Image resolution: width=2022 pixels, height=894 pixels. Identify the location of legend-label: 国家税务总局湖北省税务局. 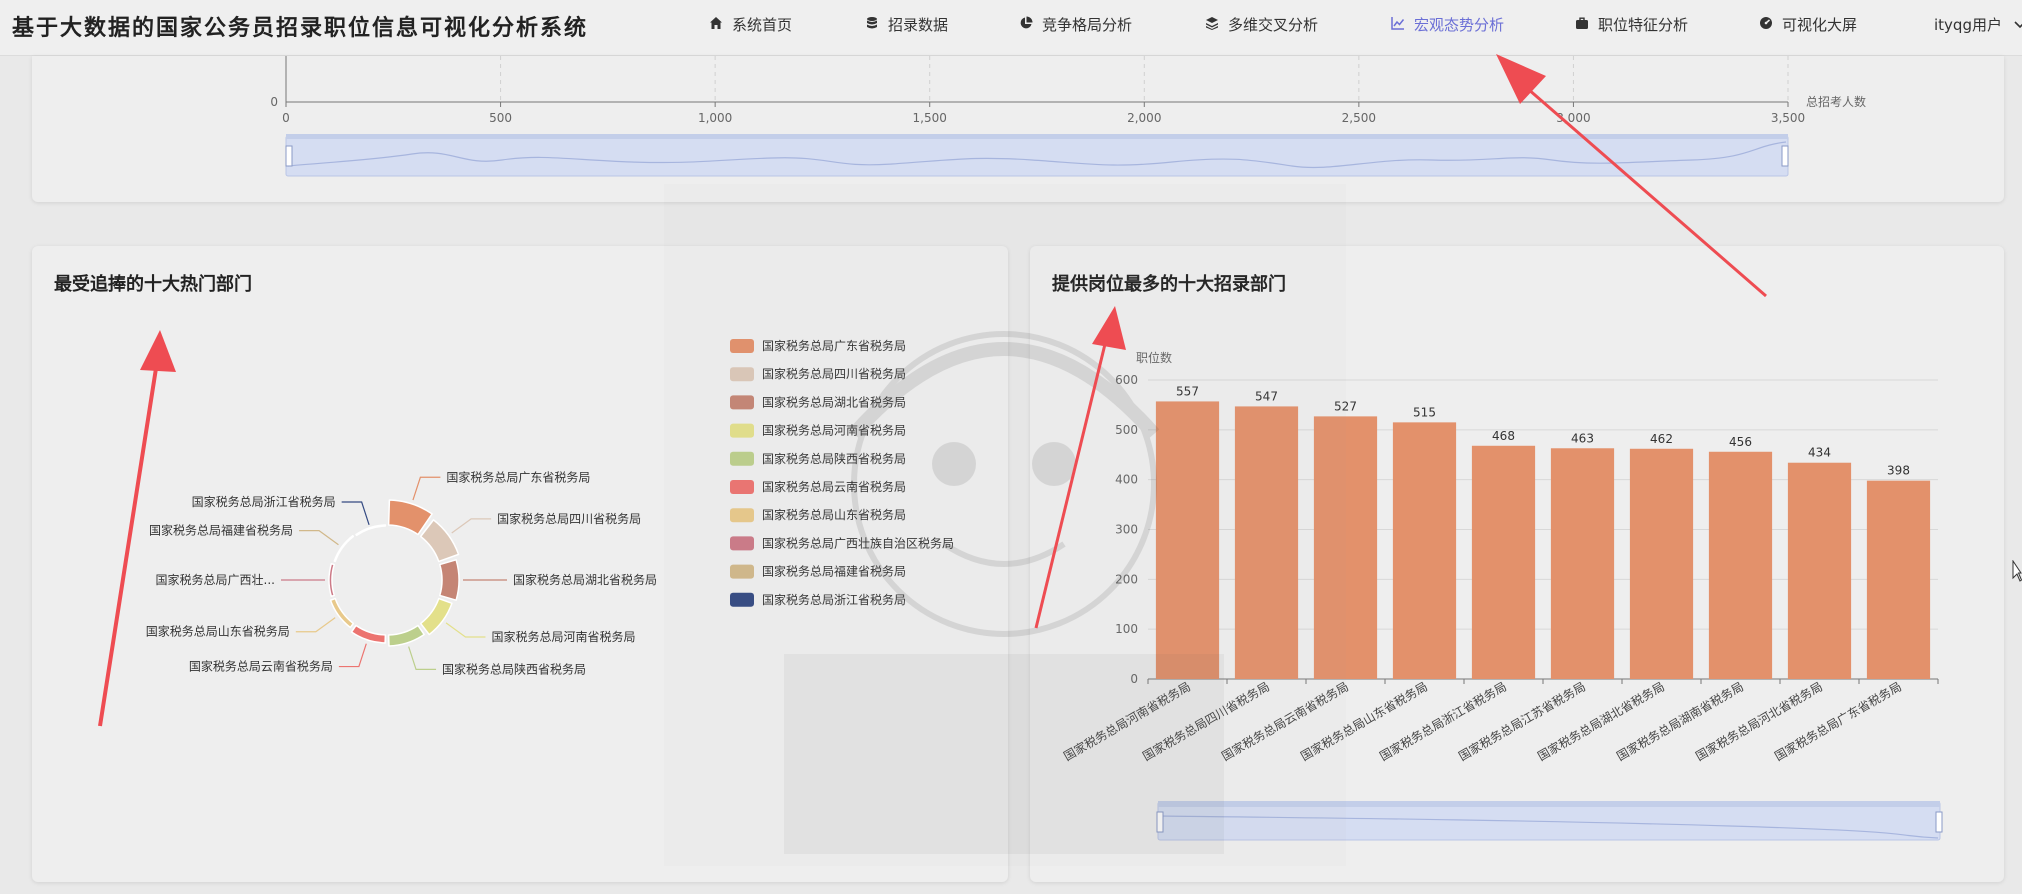
(834, 401).